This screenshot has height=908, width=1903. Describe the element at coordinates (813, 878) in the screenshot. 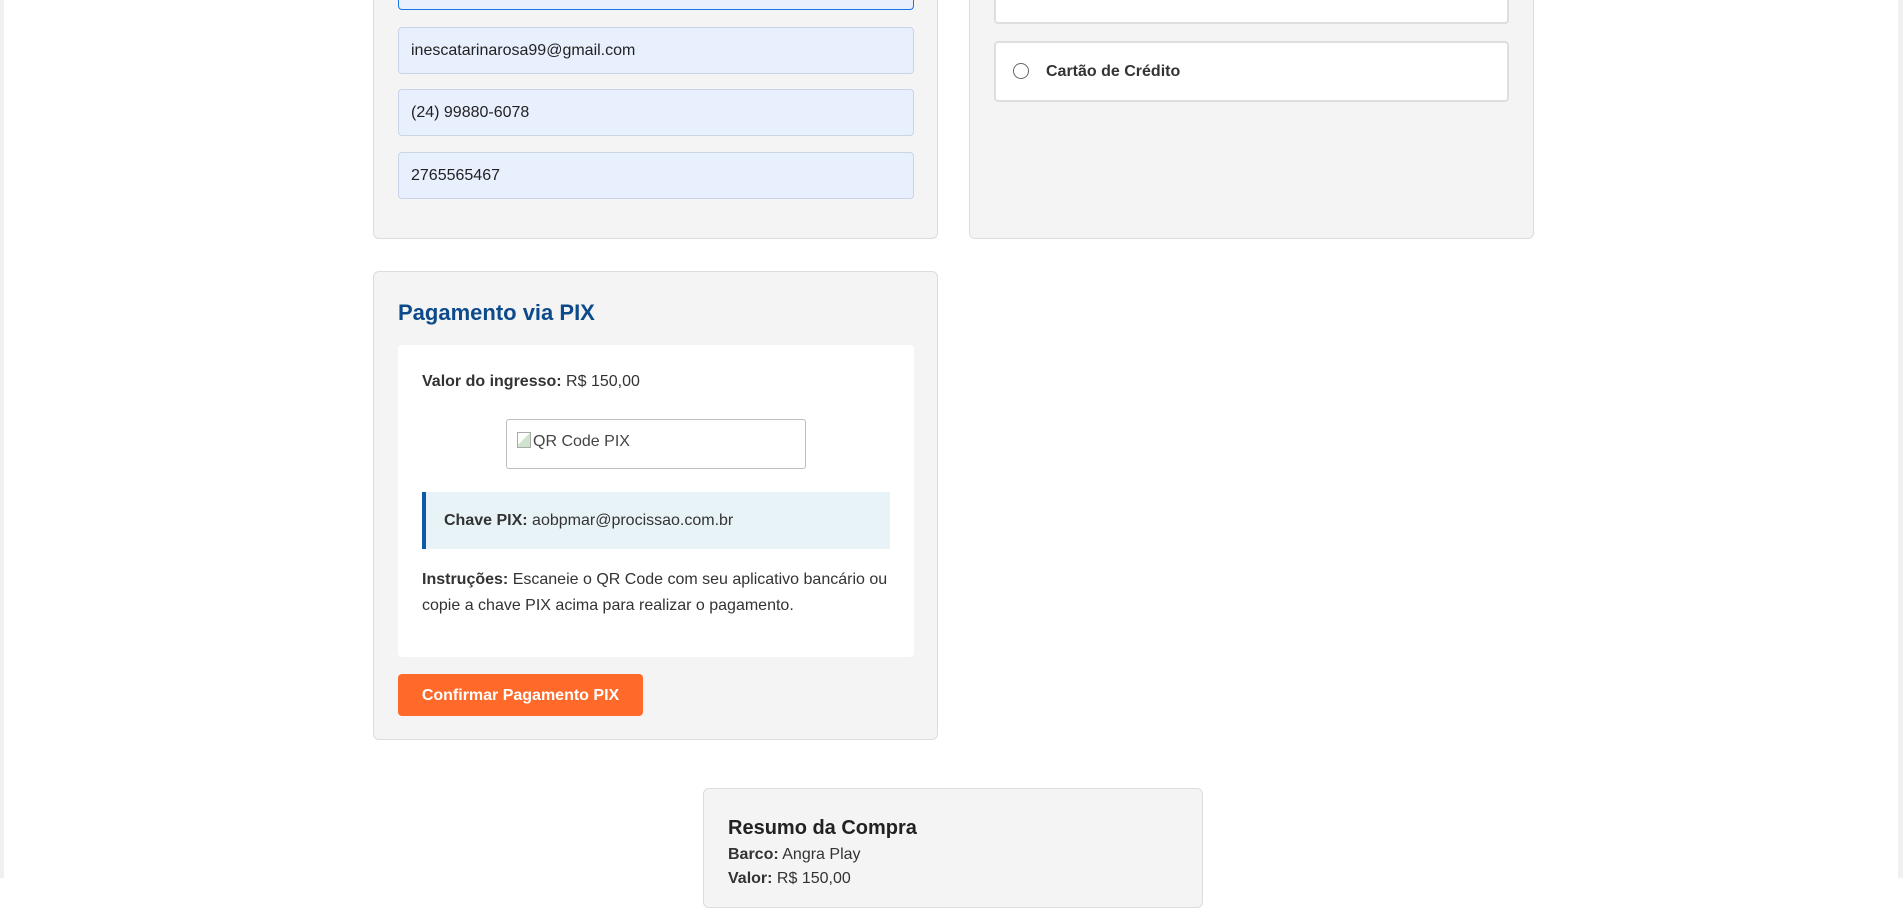

I see `summary-value-amount: R$ 150,00` at that location.